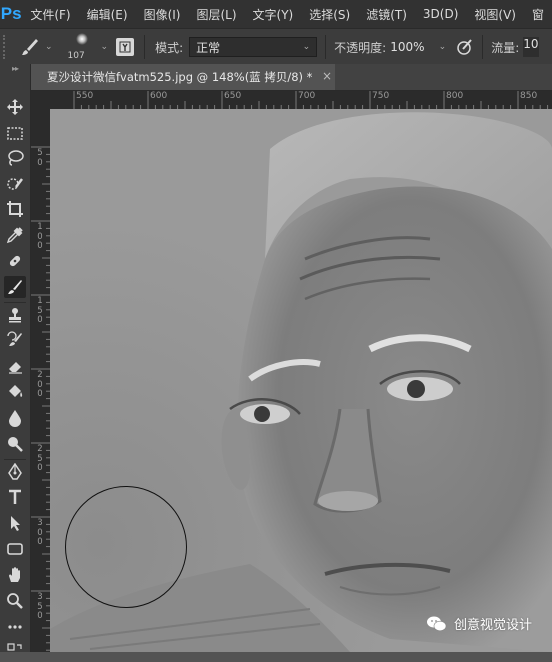 The width and height of the screenshot is (552, 662). I want to click on ruler-label: 50, so click(40, 158).